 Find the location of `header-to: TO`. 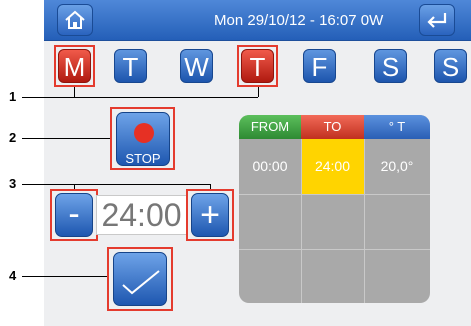

header-to: TO is located at coordinates (332, 127).